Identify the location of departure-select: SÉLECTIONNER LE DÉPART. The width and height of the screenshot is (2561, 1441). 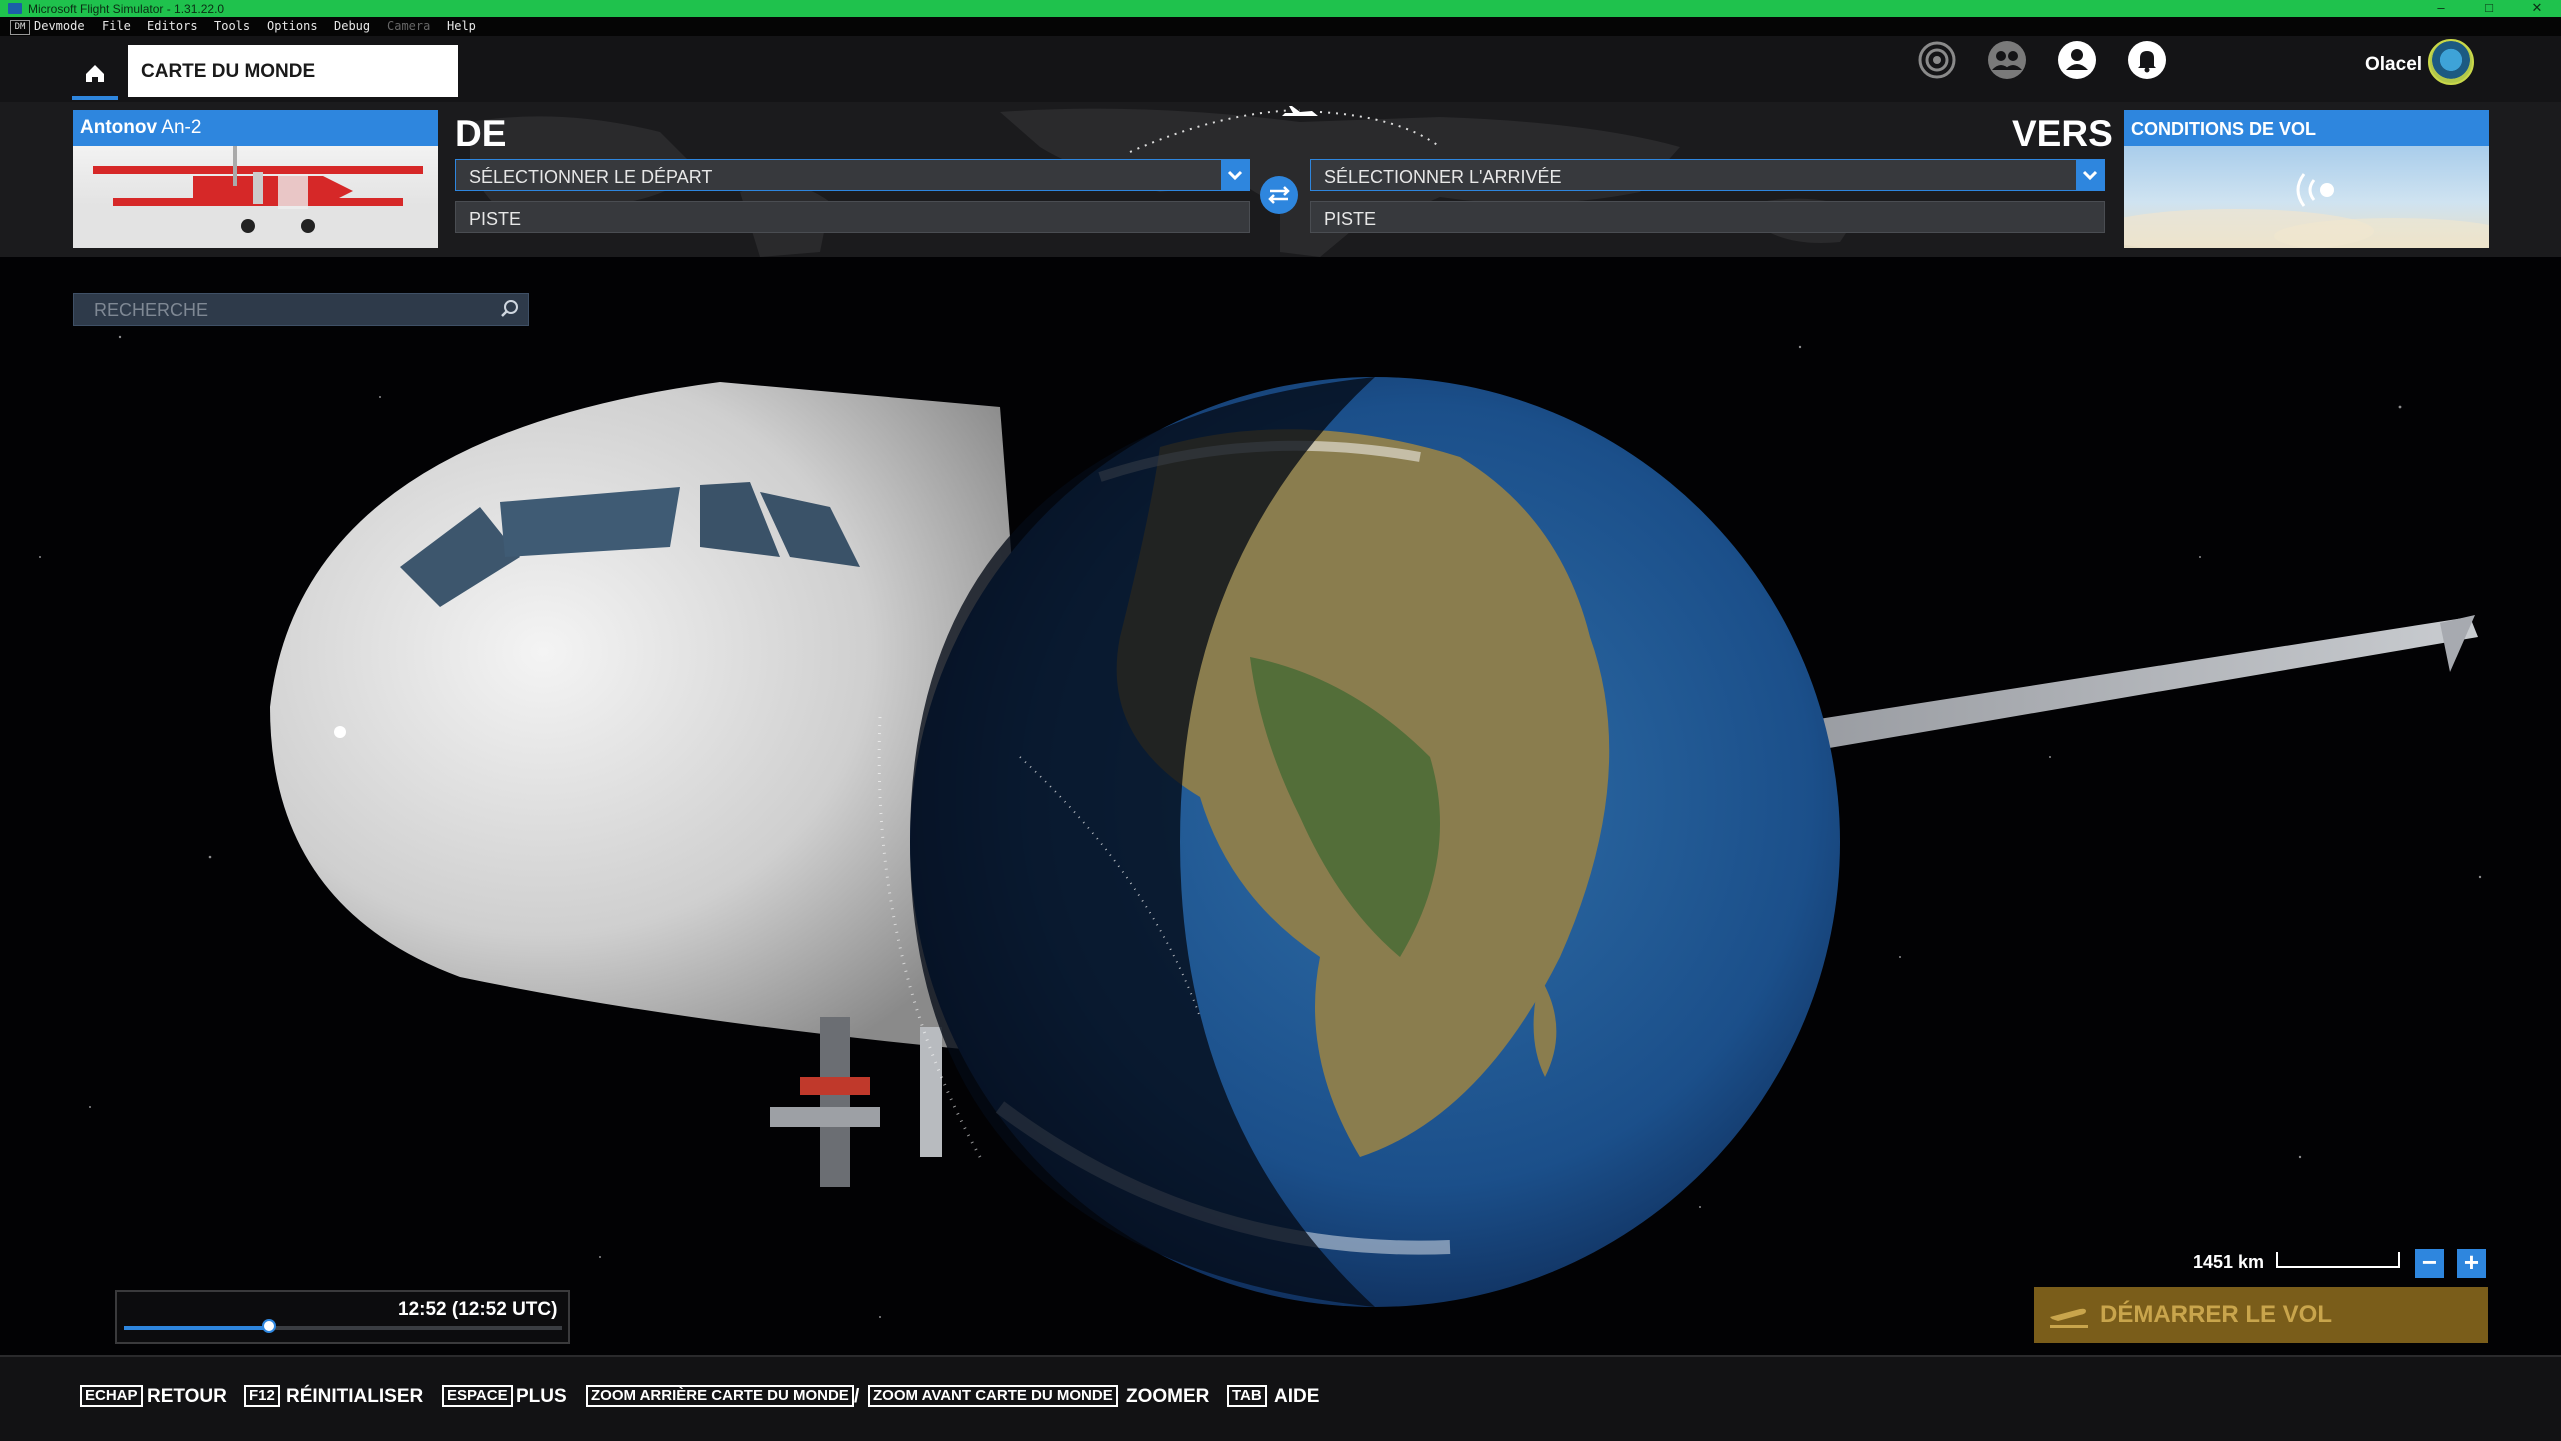
(852, 175).